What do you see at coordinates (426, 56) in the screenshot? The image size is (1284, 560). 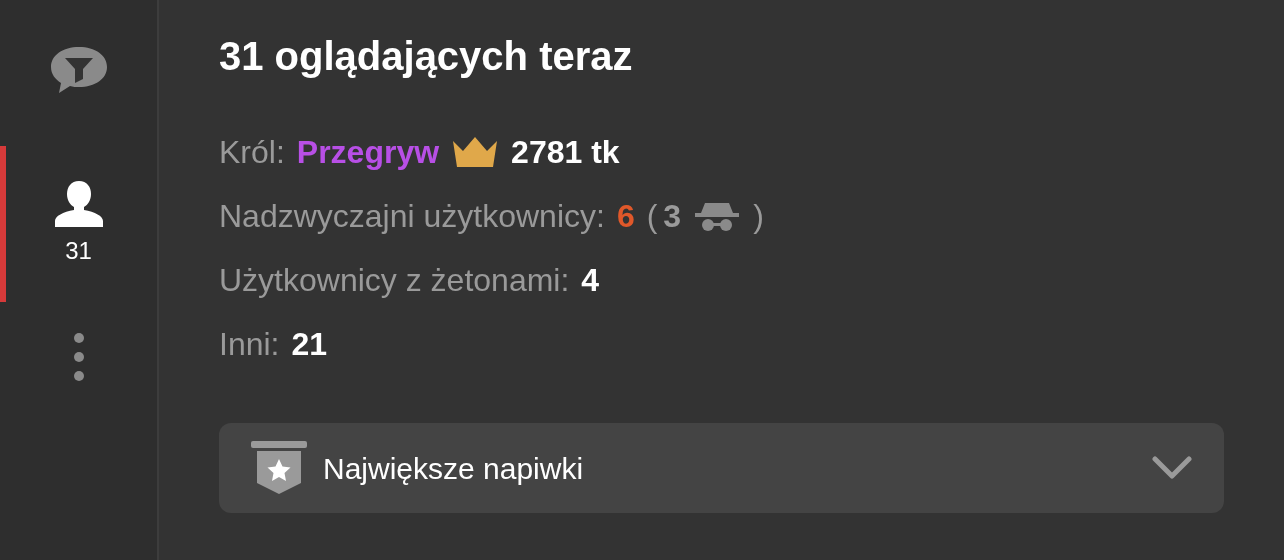 I see `viewers-title: 31 oglądających teraz` at bounding box center [426, 56].